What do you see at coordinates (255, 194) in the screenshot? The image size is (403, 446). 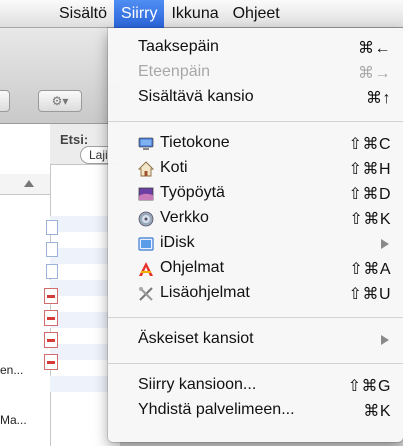 I see `menu-item-desktop: Työpöytä ⇧⌘D` at bounding box center [255, 194].